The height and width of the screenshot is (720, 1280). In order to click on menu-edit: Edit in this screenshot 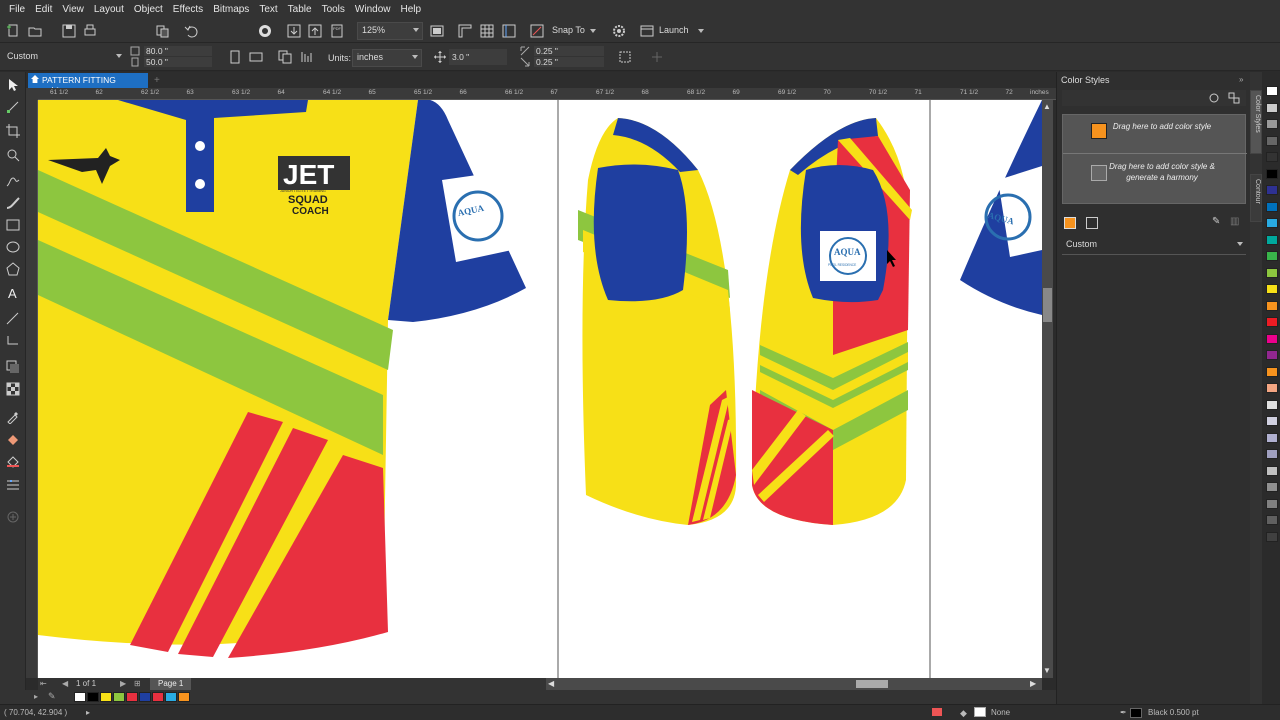, I will do `click(43, 9)`.